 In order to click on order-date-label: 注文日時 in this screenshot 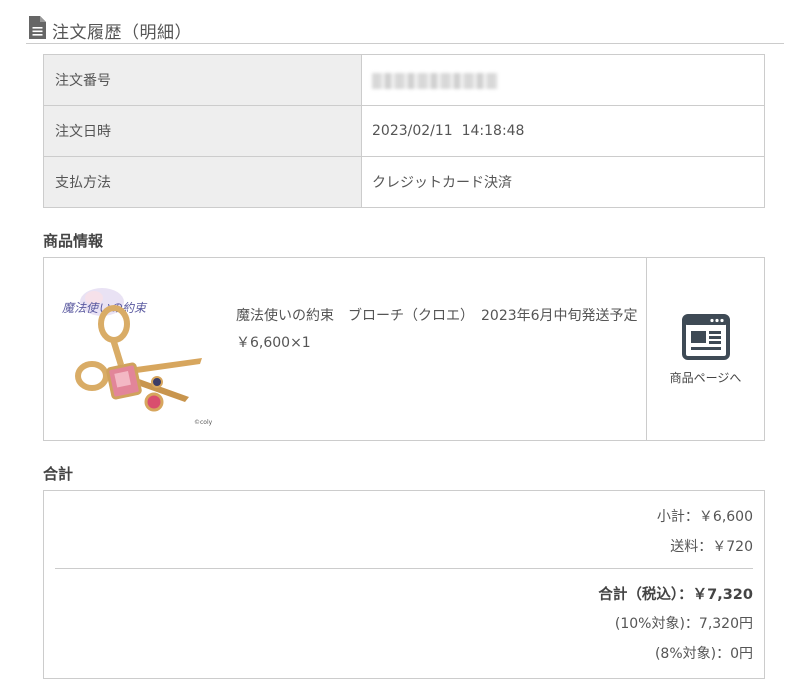, I will do `click(202, 131)`.